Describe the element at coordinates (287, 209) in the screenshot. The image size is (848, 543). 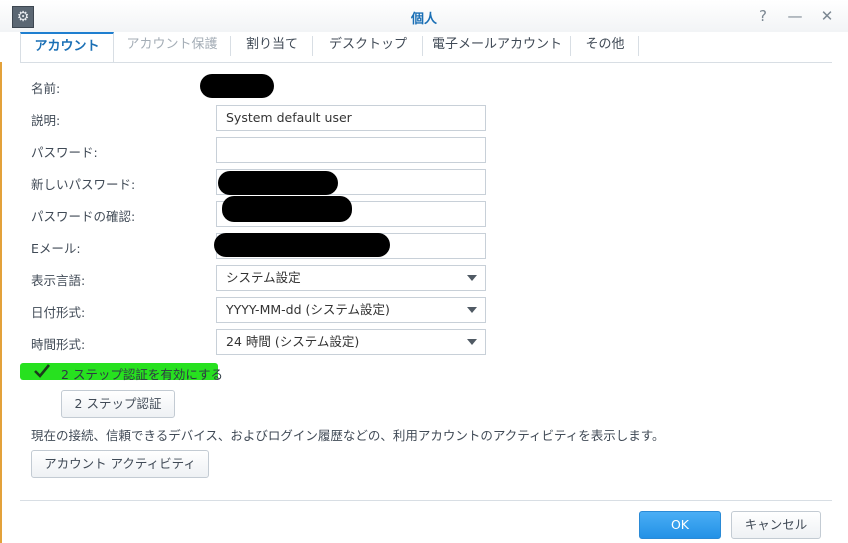
I see `confirm-password-redaction` at that location.